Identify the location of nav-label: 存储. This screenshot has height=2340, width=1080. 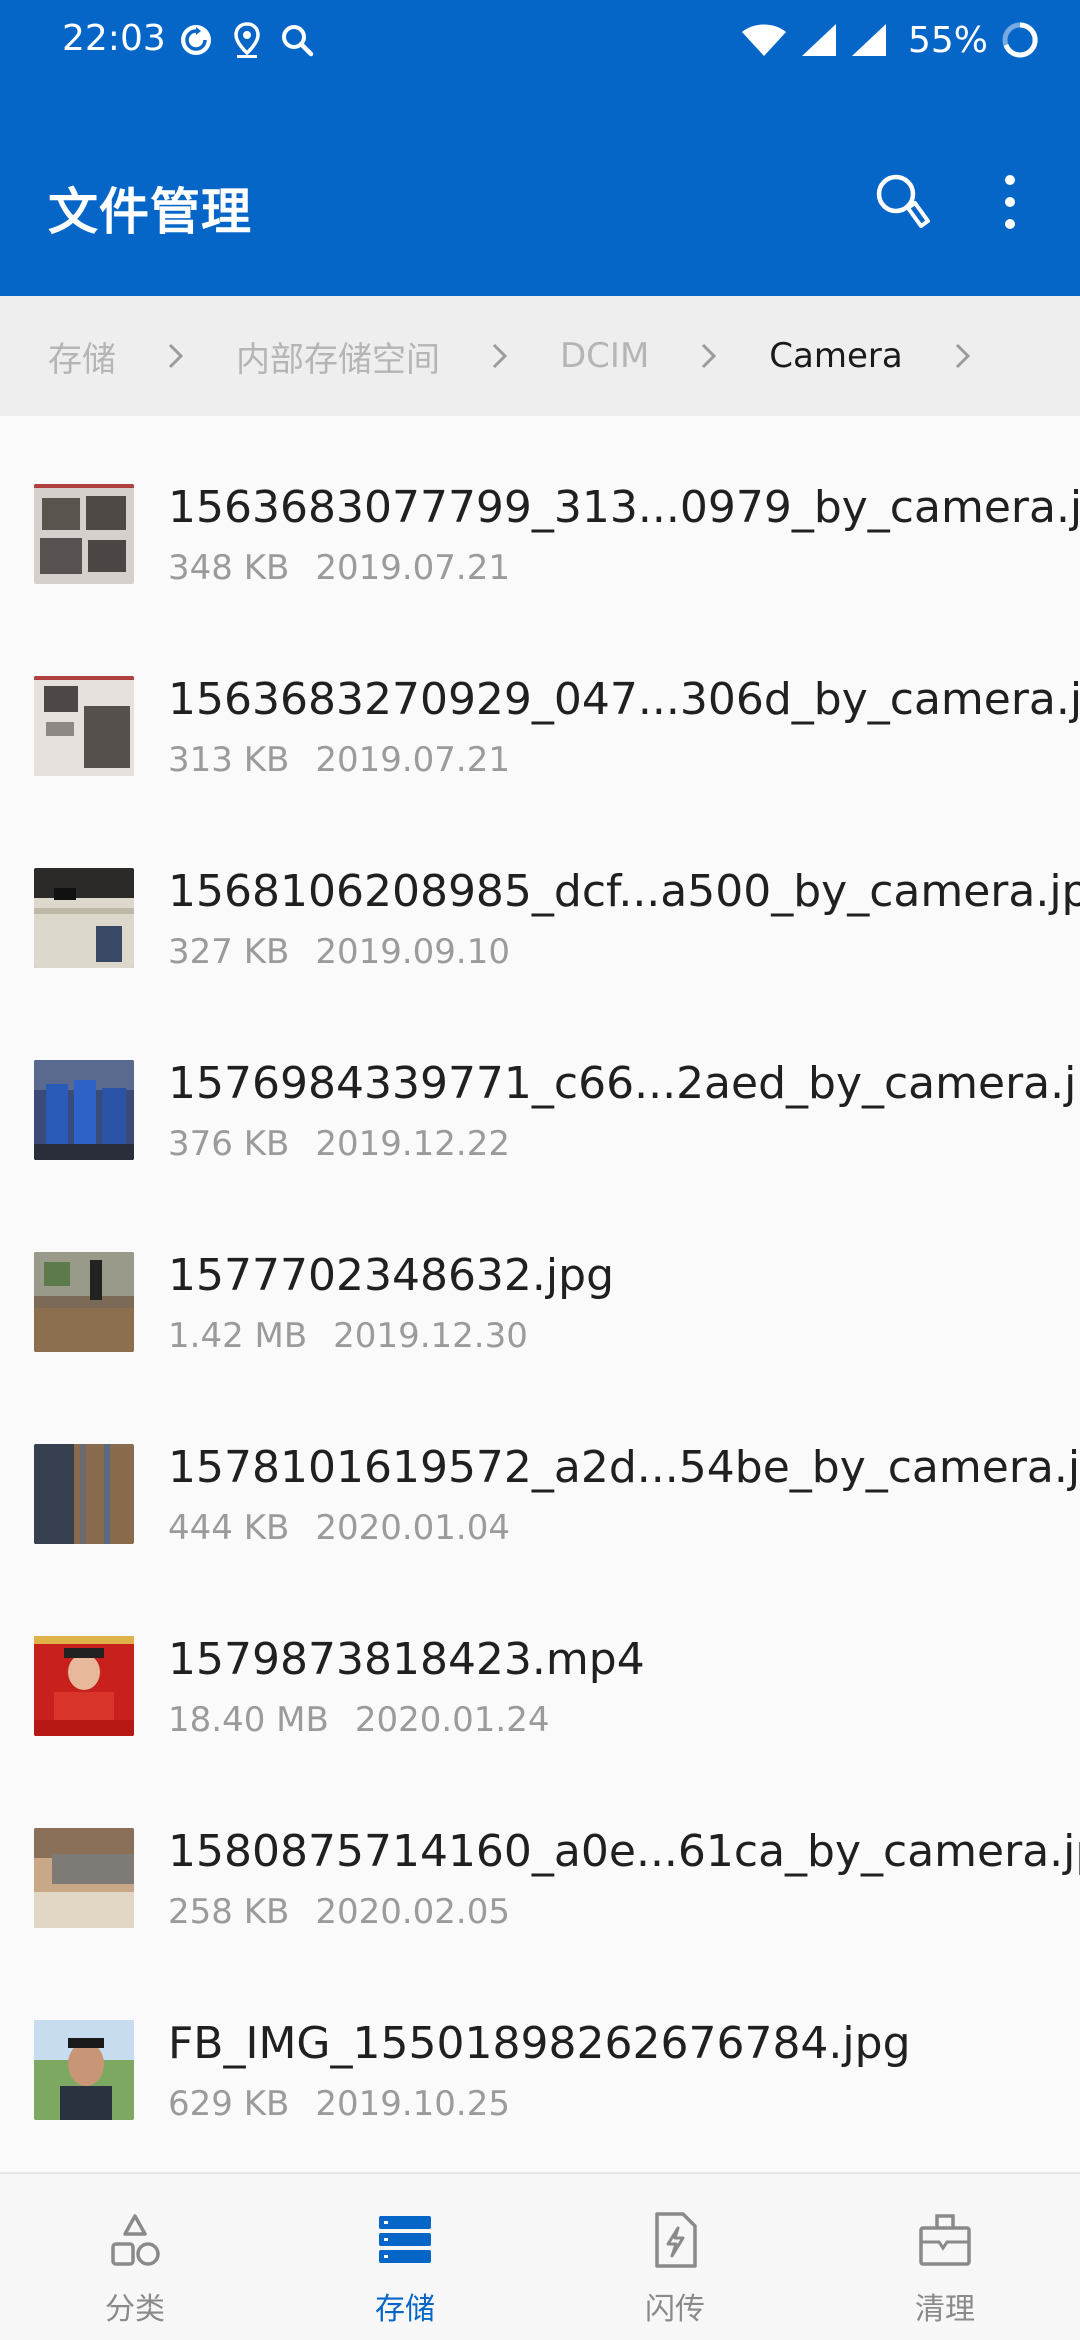
(405, 2309).